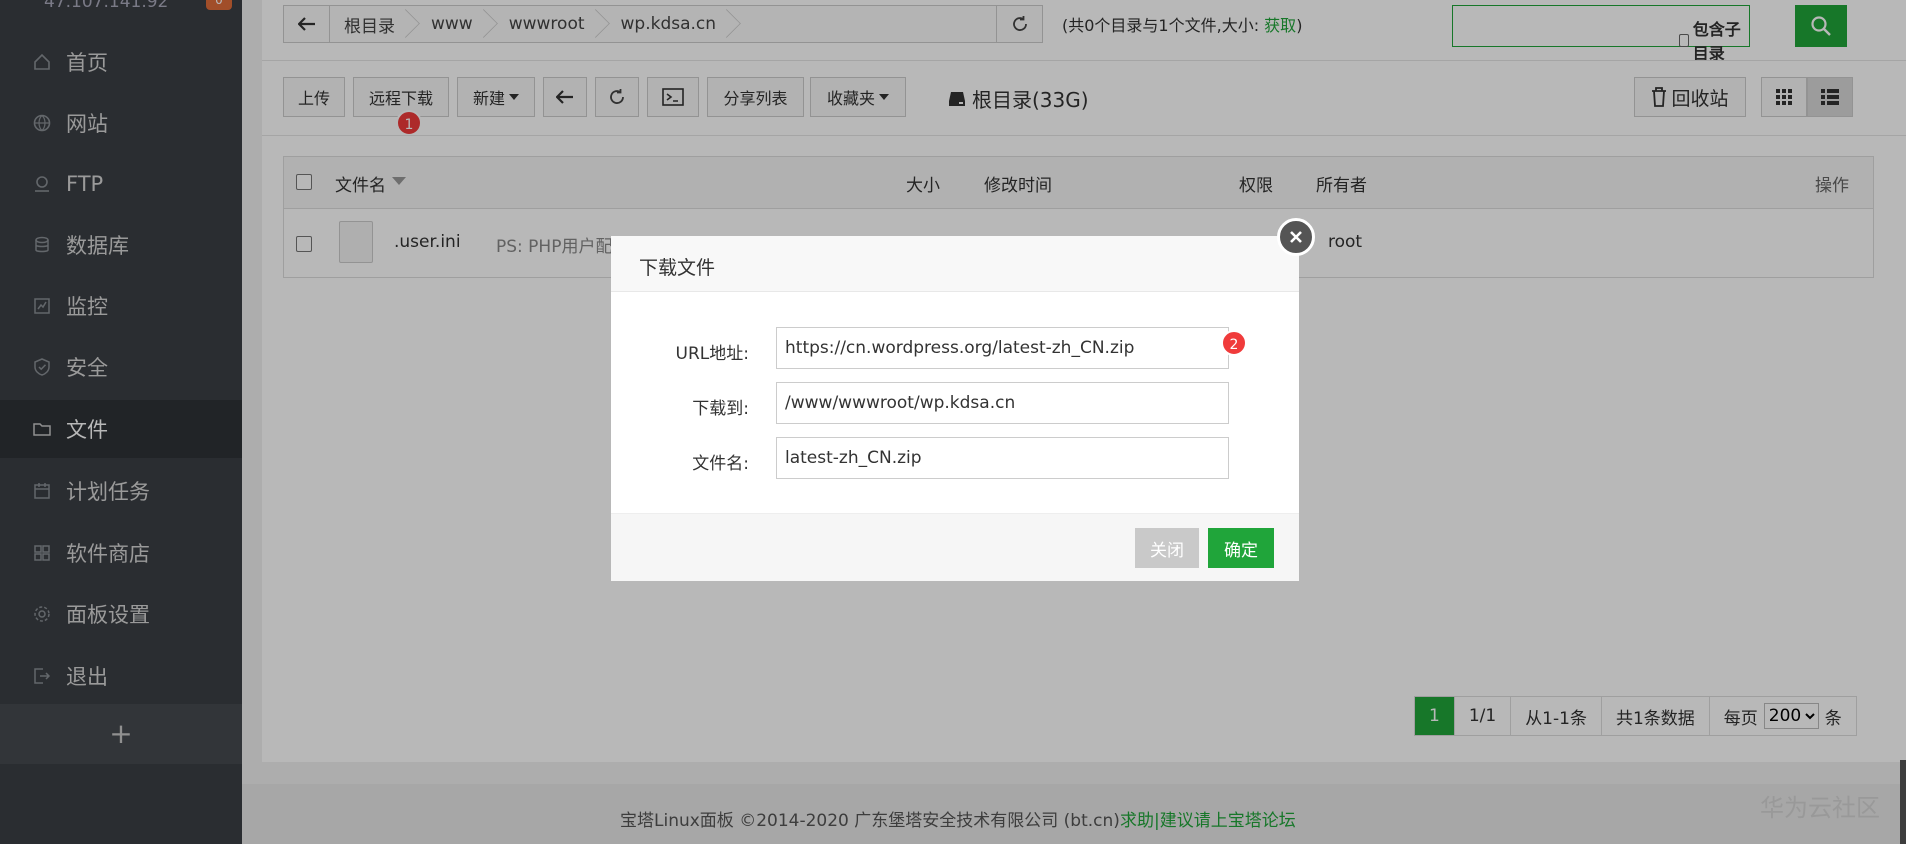  Describe the element at coordinates (720, 464) in the screenshot. I see `filename-label: 文件名:` at that location.